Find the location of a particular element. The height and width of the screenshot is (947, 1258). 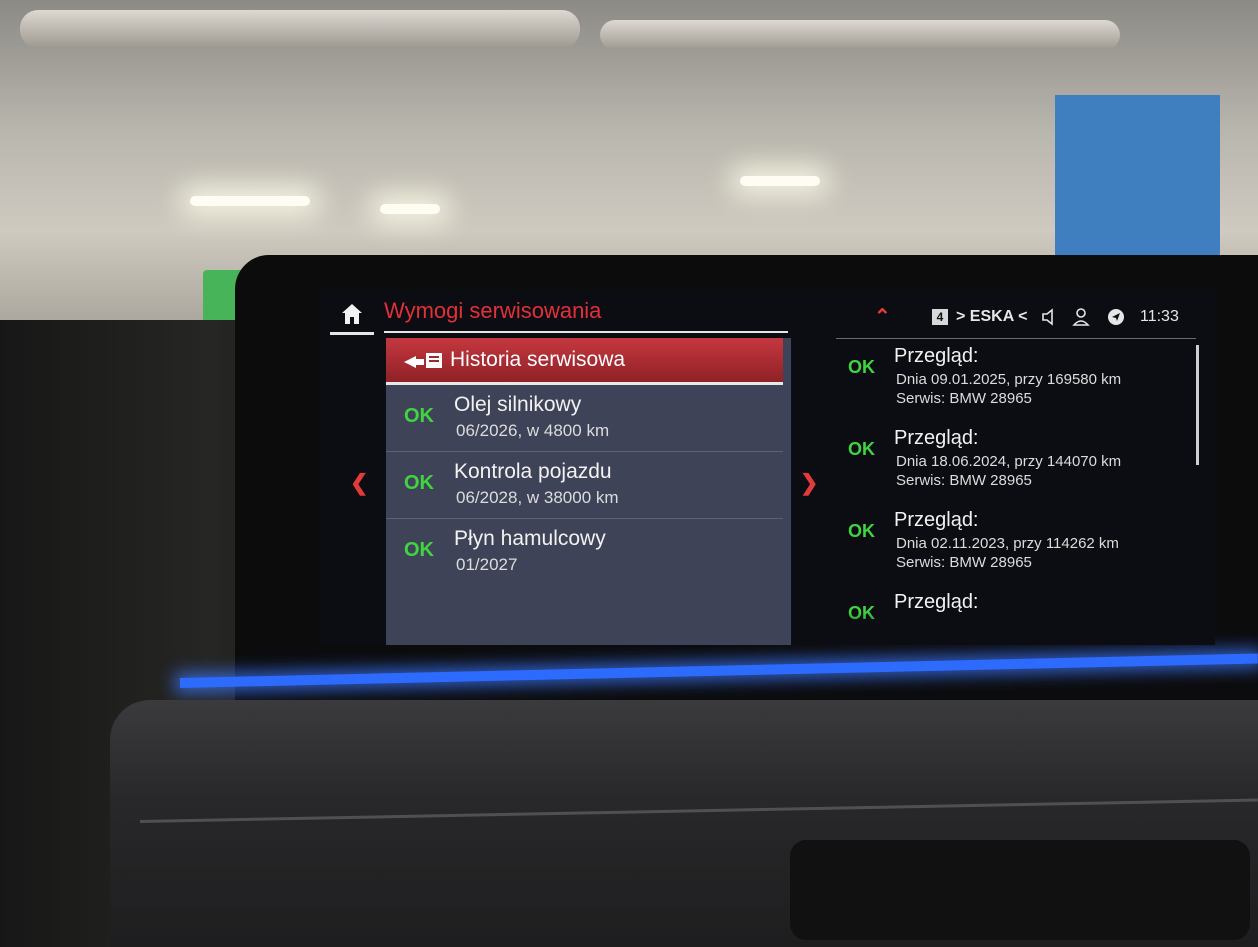

page-title: Wymogi serwisowania is located at coordinates (493, 310).